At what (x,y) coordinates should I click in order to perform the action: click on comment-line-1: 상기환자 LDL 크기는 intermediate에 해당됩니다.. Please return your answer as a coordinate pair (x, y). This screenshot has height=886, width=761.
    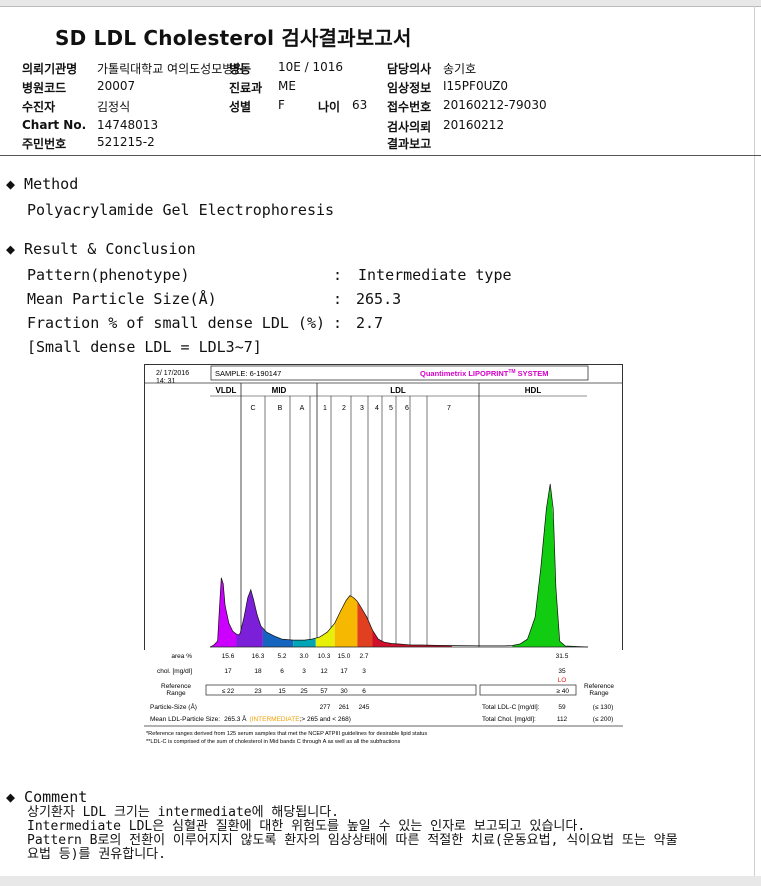
    Looking at the image, I should click on (183, 812).